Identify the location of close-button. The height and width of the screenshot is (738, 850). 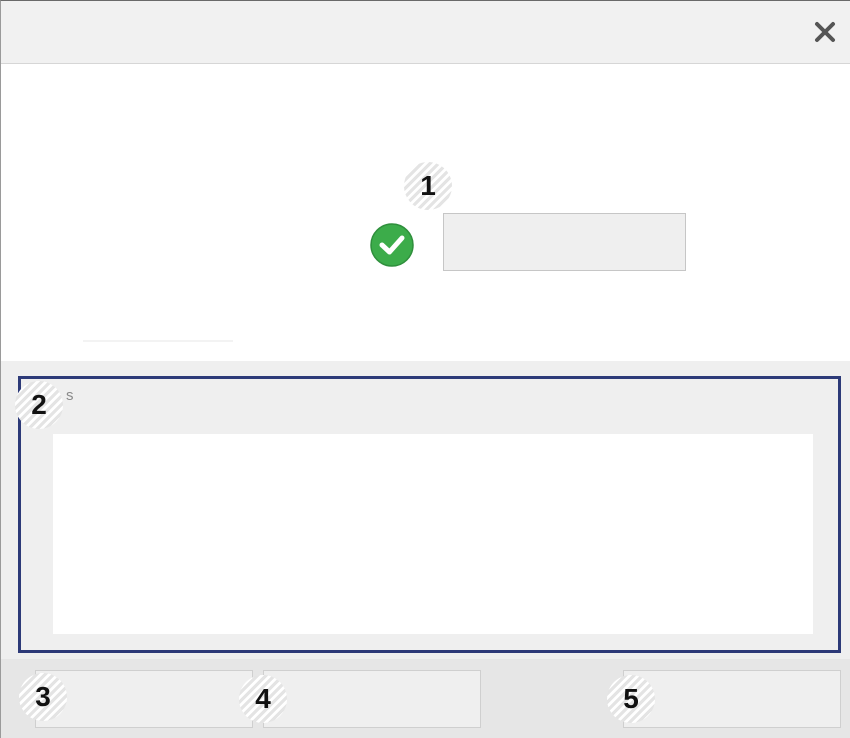
(825, 32).